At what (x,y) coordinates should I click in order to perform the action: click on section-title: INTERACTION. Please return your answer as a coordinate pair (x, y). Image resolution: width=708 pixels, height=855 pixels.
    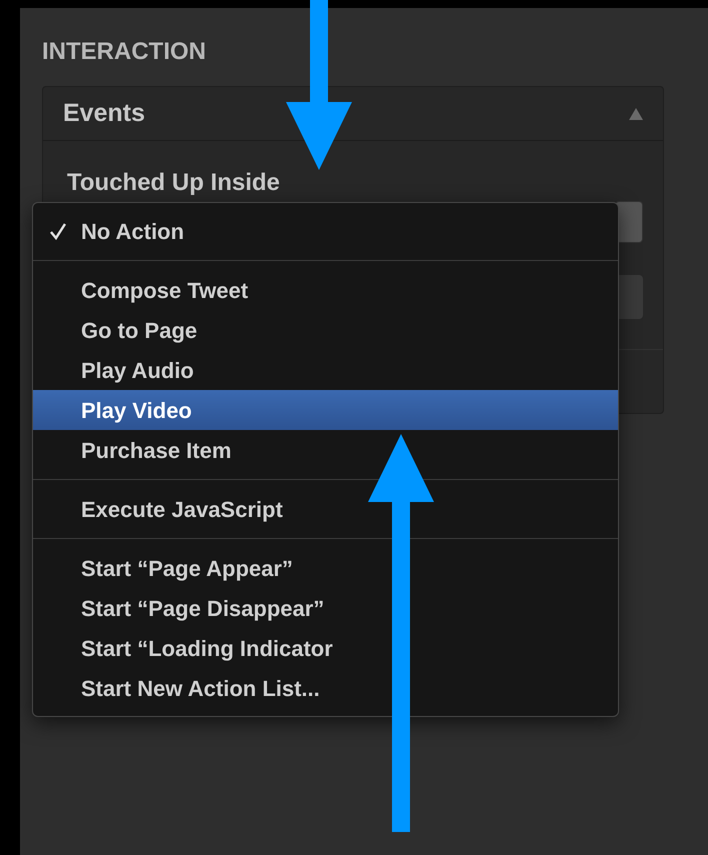
    Looking at the image, I should click on (124, 52).